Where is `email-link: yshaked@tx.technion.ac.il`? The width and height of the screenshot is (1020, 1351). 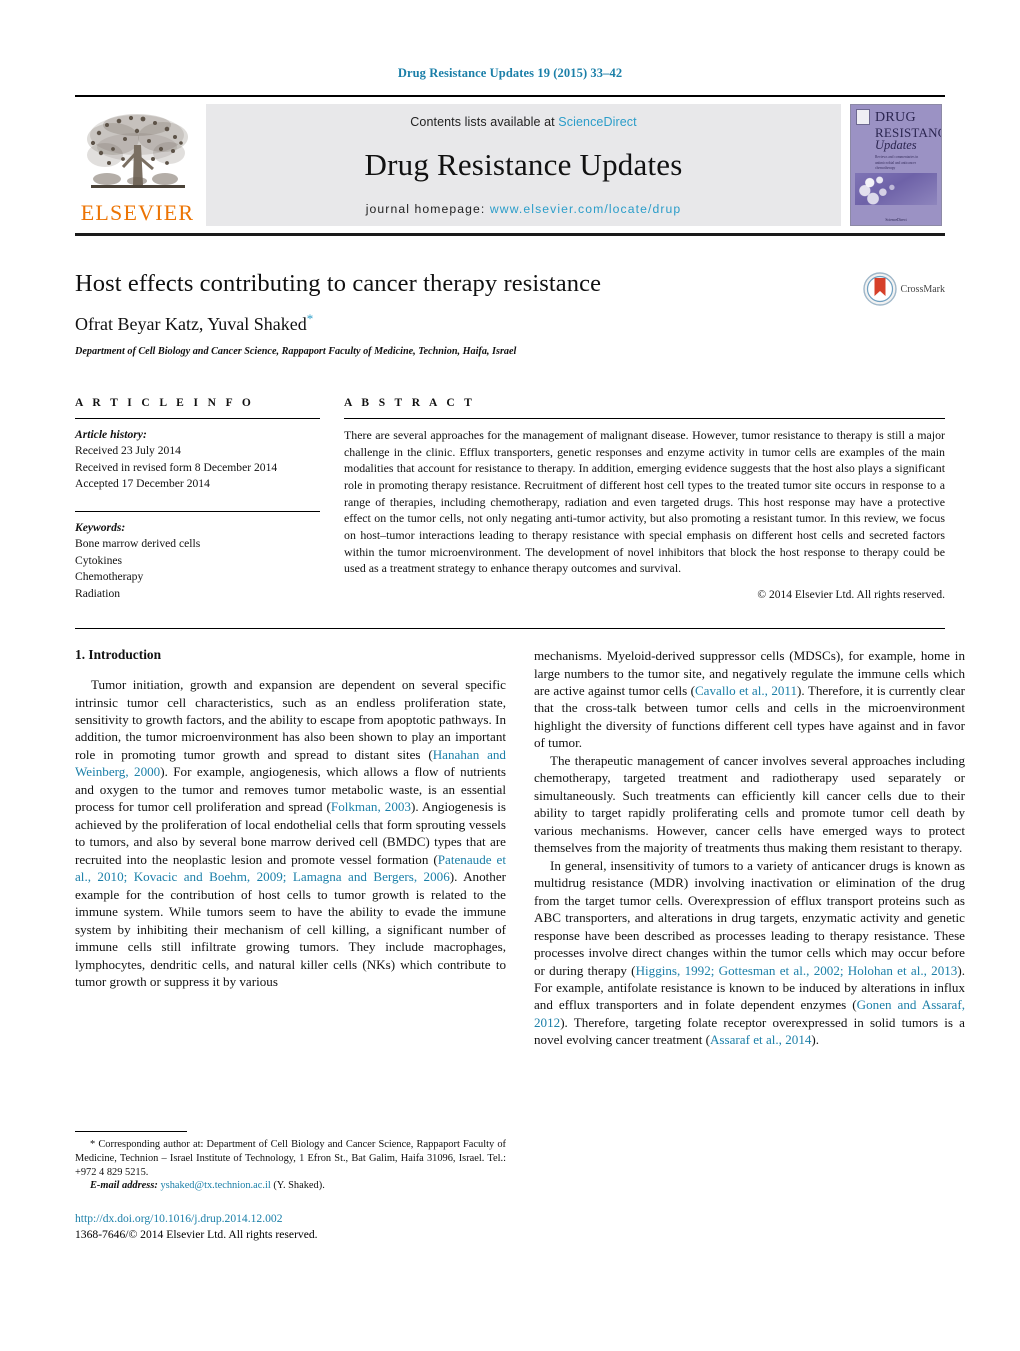 email-link: yshaked@tx.technion.ac.il is located at coordinates (215, 1185).